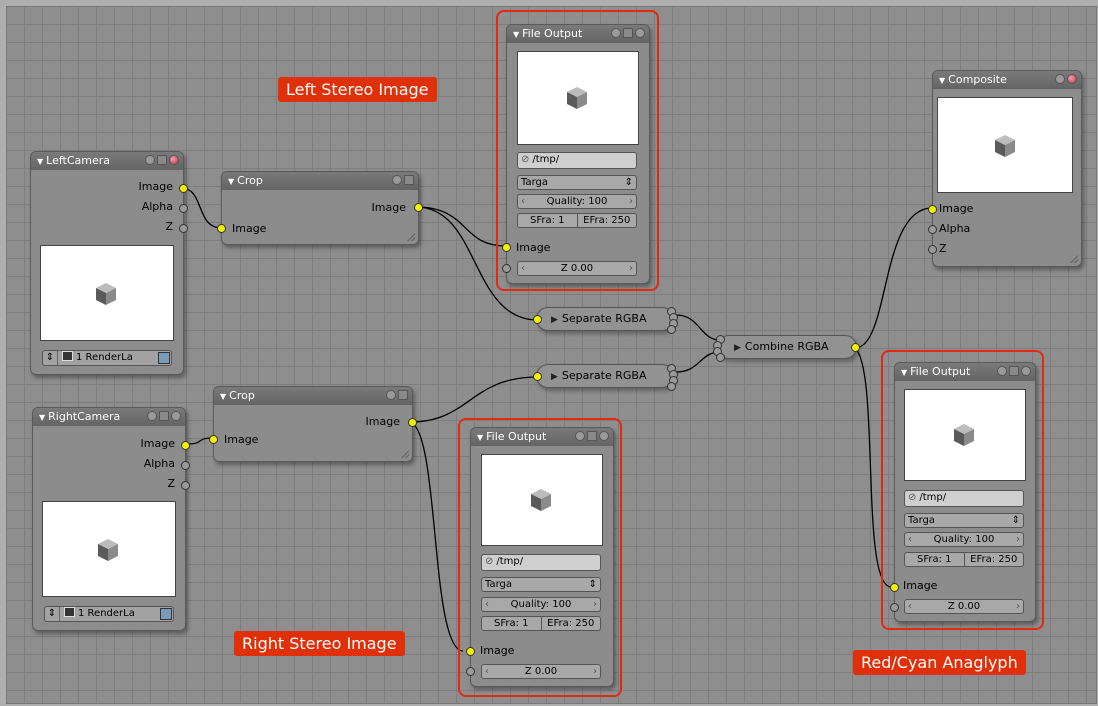 Image resolution: width=1098 pixels, height=706 pixels. Describe the element at coordinates (313, 424) in the screenshot. I see `crop-node-bottom: ▼ Crop Image Image` at that location.